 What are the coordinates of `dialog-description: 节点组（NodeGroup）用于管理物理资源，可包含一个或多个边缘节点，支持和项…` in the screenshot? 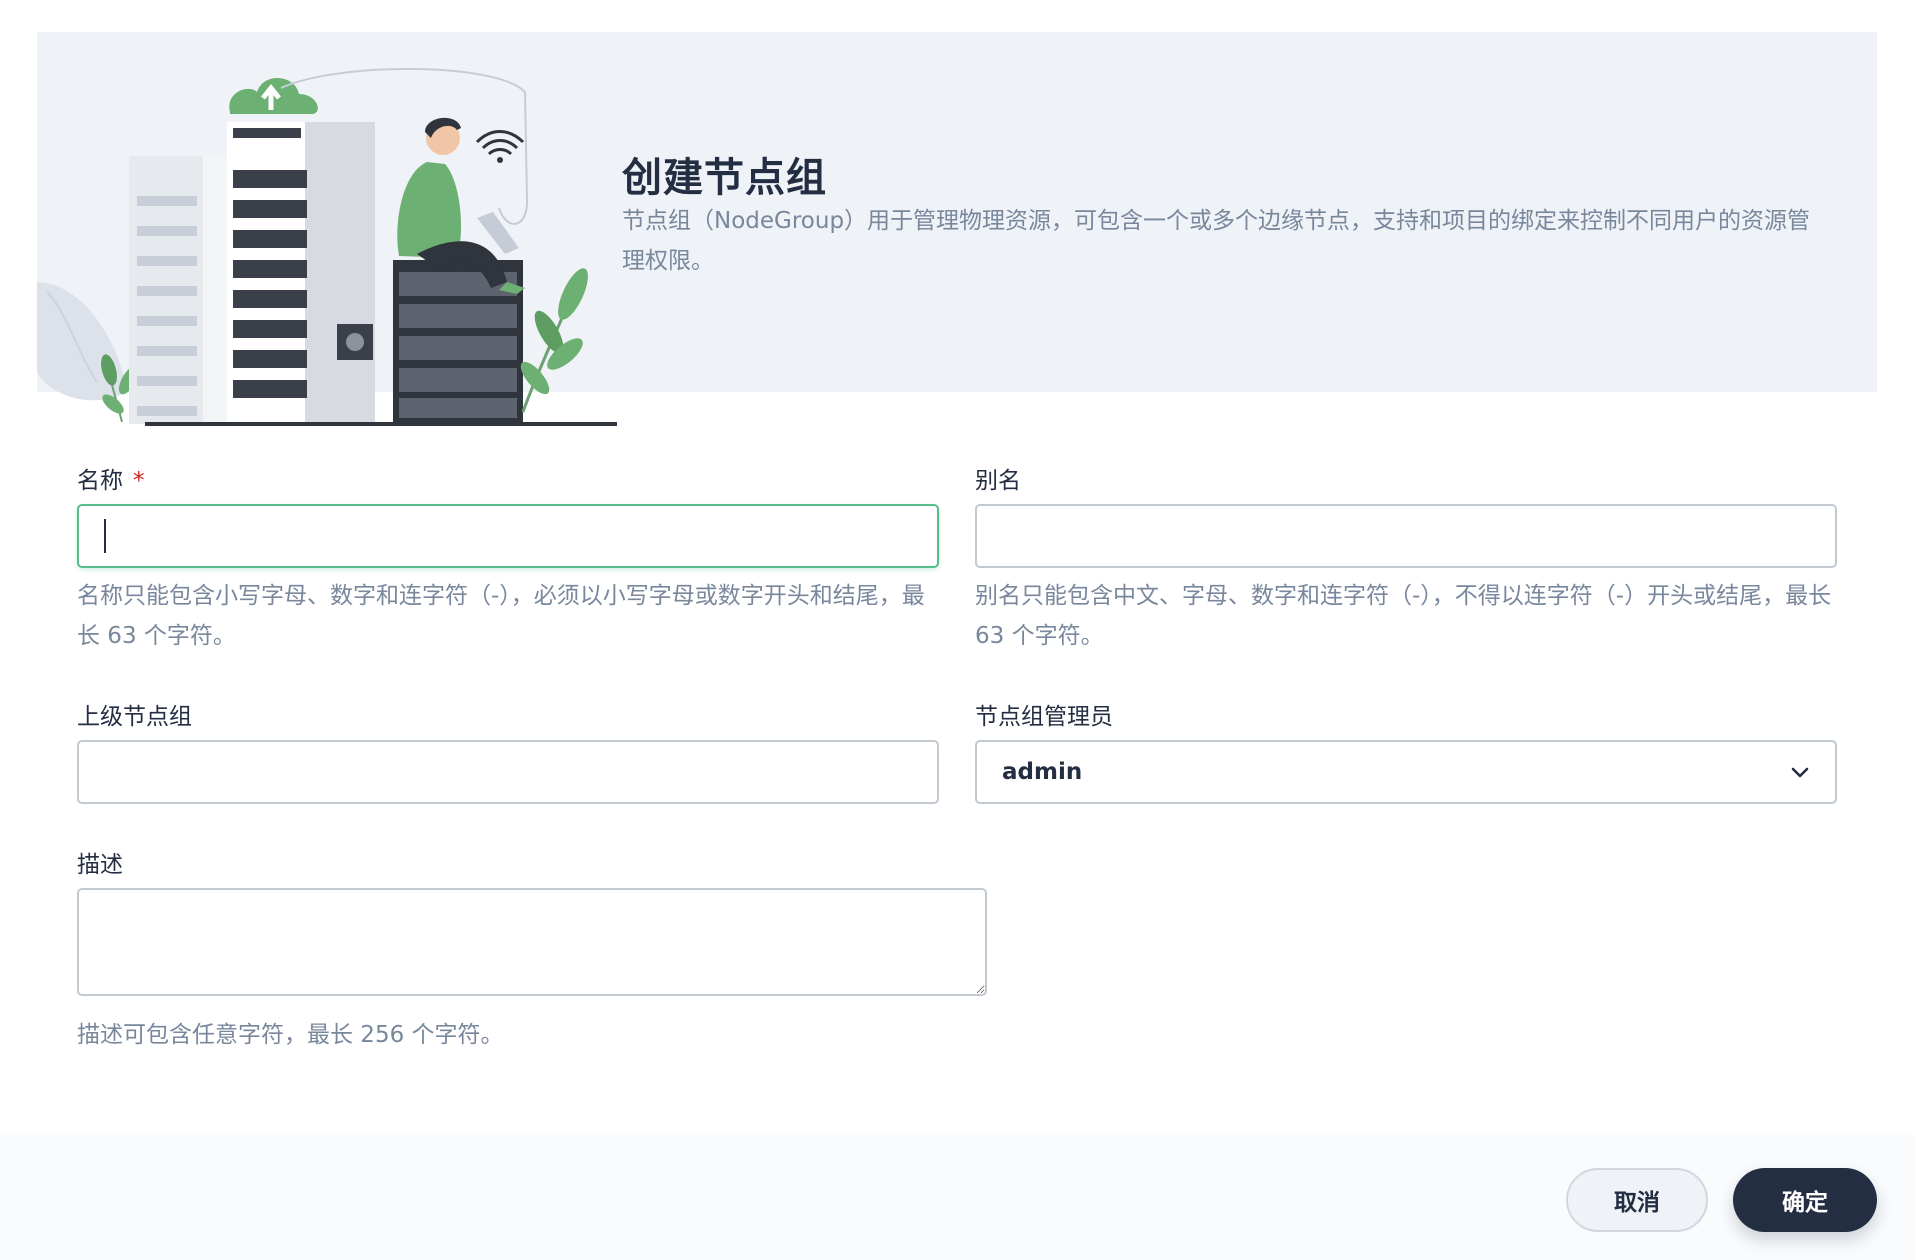 It's located at (1216, 241).